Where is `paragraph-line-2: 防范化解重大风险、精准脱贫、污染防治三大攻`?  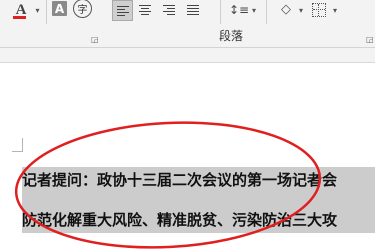 paragraph-line-2: 防范化解重大风险、精准脱贫、污染防治三大攻 is located at coordinates (198, 220).